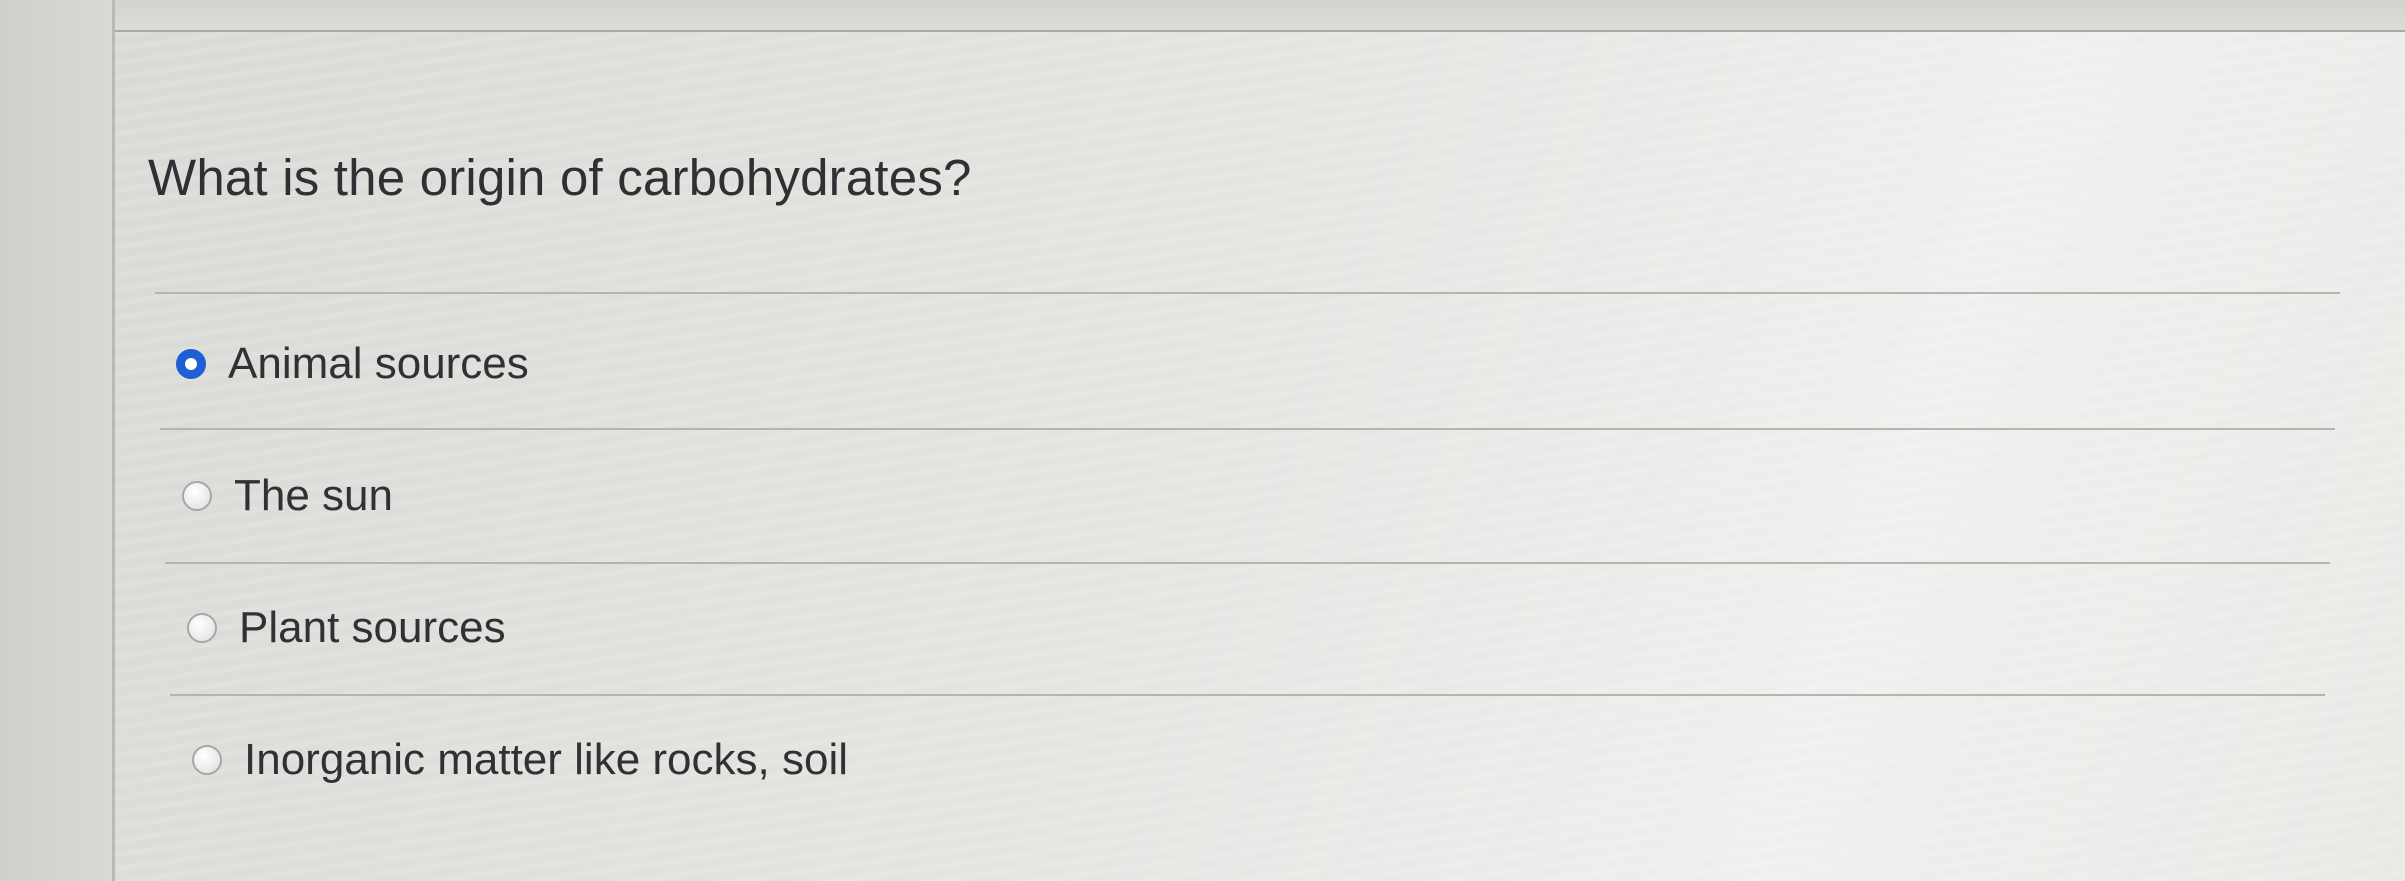 This screenshot has width=2405, height=881. I want to click on option-the-sun: The sun, so click(287, 496).